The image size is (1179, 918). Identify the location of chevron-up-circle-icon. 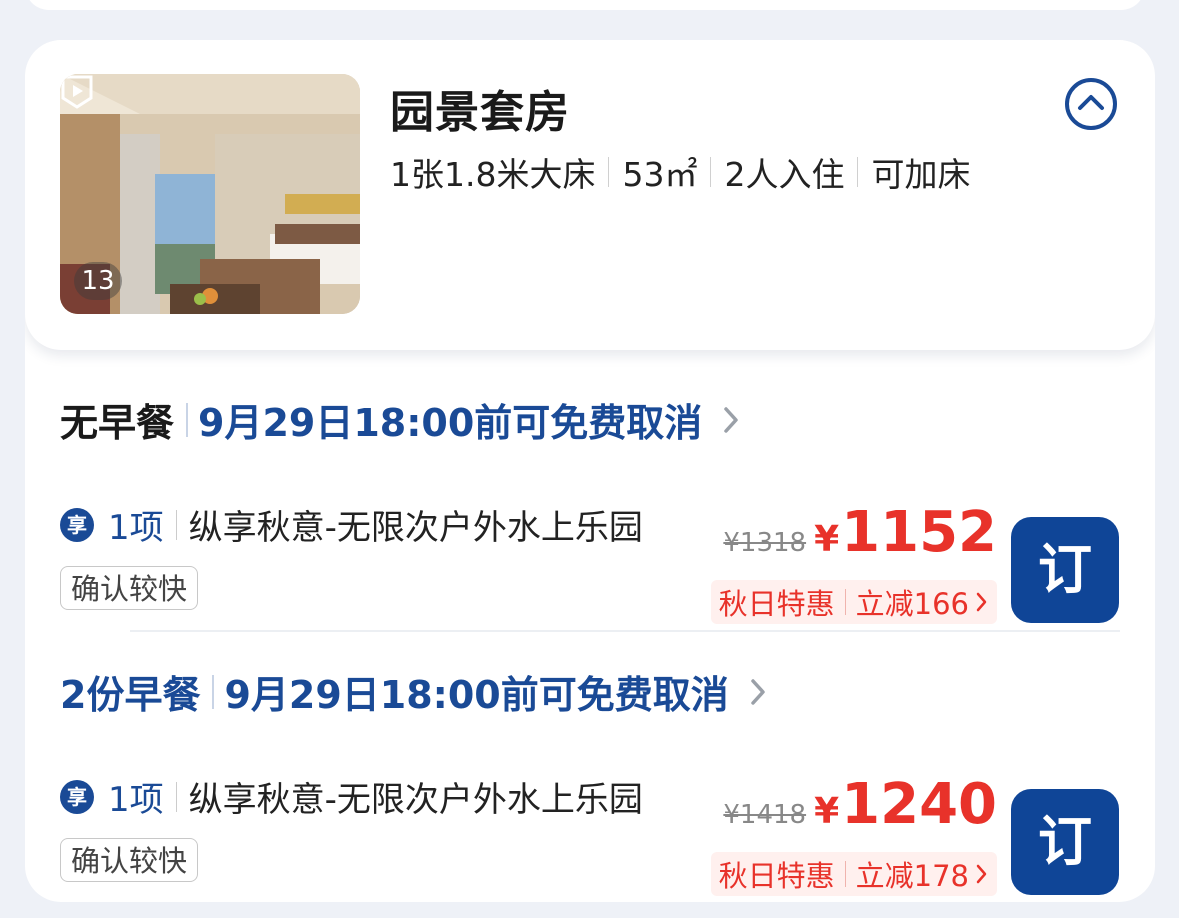
(1091, 104).